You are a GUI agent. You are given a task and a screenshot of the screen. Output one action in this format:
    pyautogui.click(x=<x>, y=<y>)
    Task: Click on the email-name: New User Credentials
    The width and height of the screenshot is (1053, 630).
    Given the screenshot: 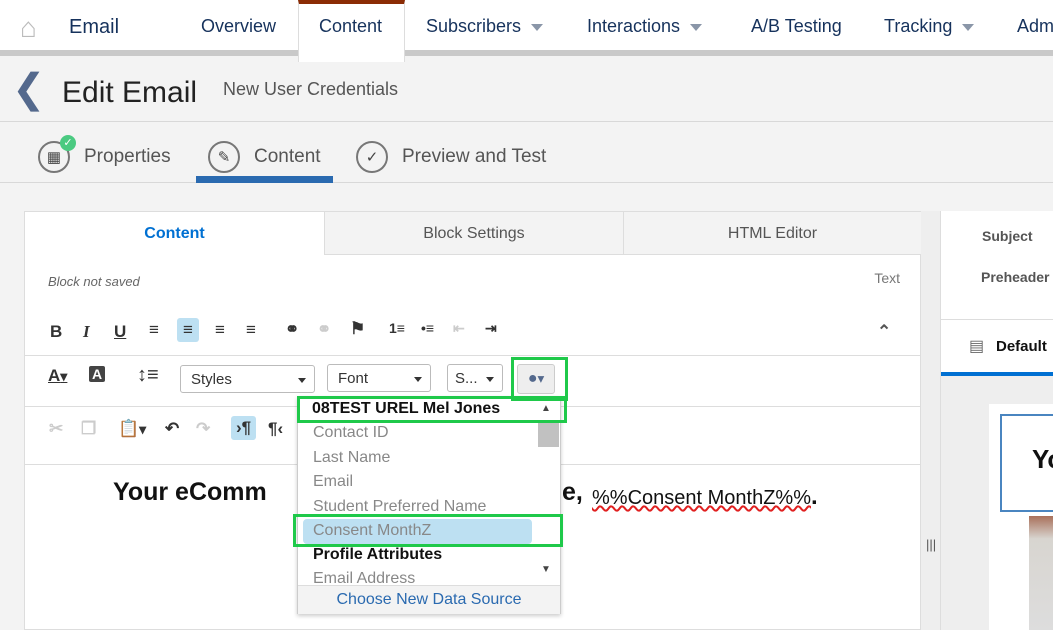 What is the action you would take?
    pyautogui.click(x=311, y=89)
    